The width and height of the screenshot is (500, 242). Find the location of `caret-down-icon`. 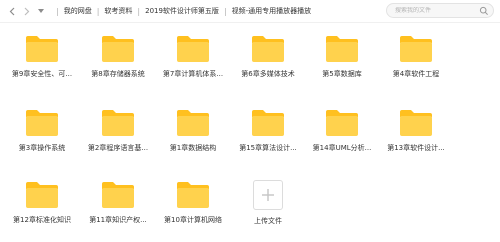

caret-down-icon is located at coordinates (41, 11).